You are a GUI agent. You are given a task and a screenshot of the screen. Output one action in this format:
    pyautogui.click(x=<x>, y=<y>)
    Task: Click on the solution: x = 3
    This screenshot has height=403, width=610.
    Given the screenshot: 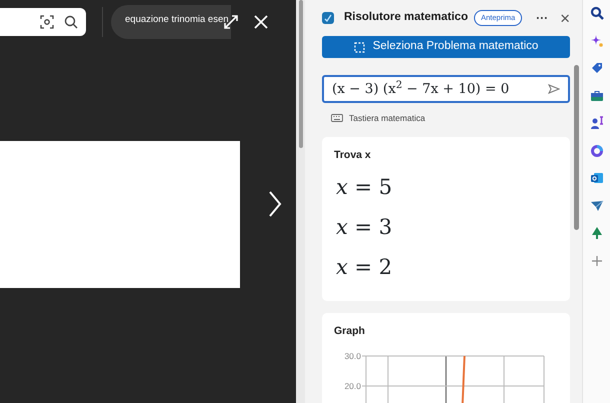 What is the action you would take?
    pyautogui.click(x=365, y=228)
    